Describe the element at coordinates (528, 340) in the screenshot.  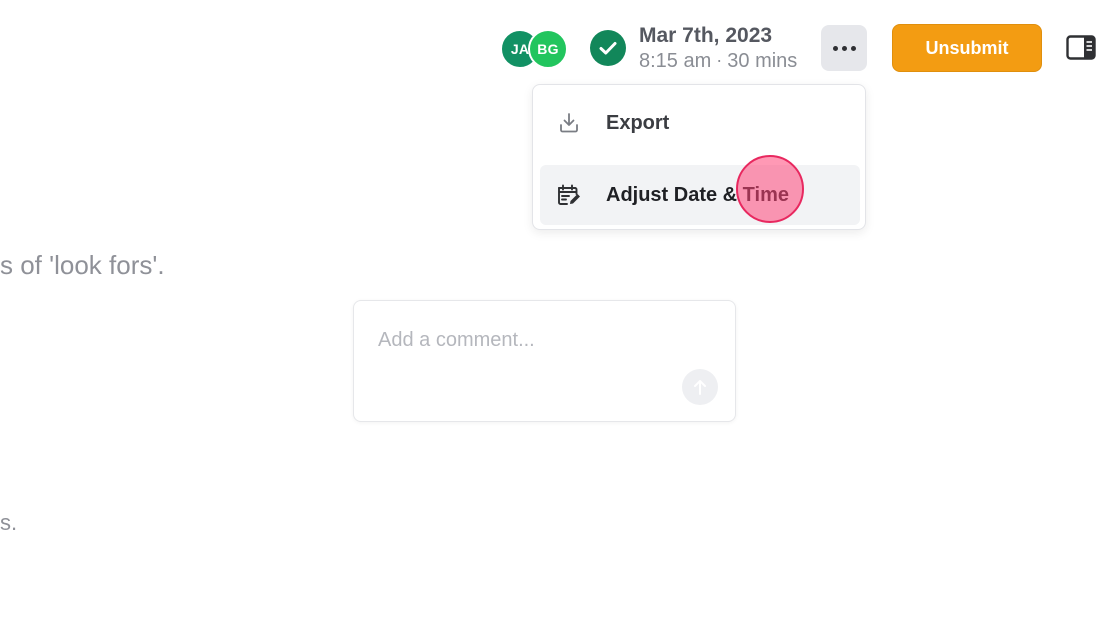
I see `comment-input` at that location.